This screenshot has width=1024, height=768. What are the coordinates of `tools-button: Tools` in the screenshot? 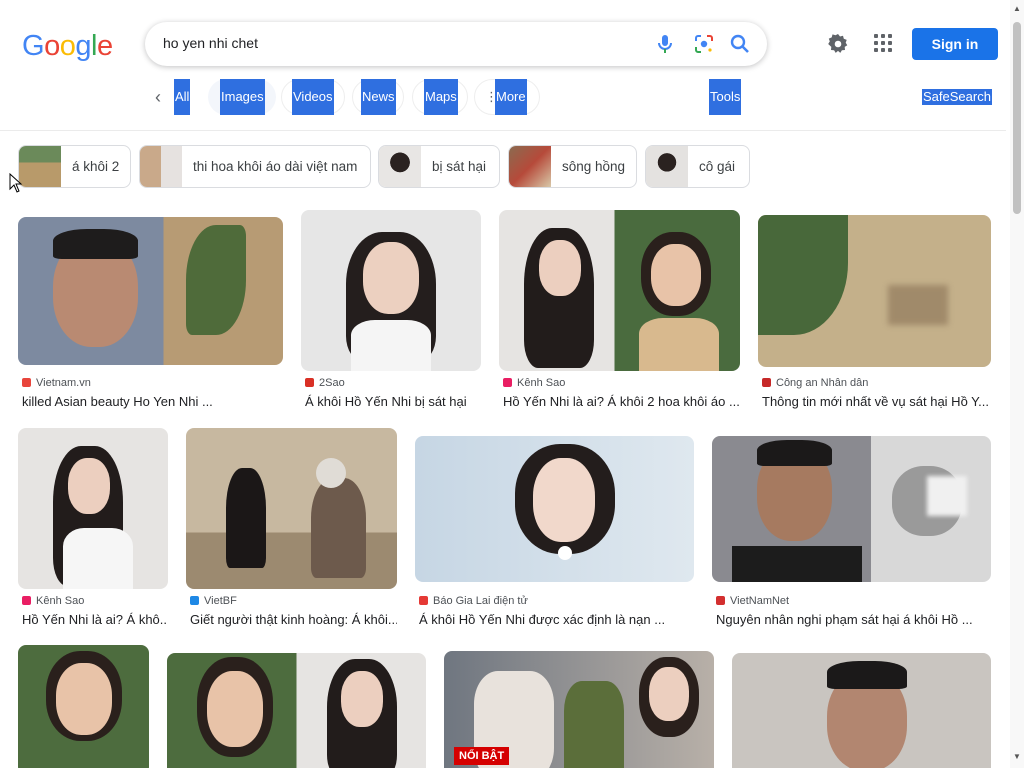 It's located at (725, 97).